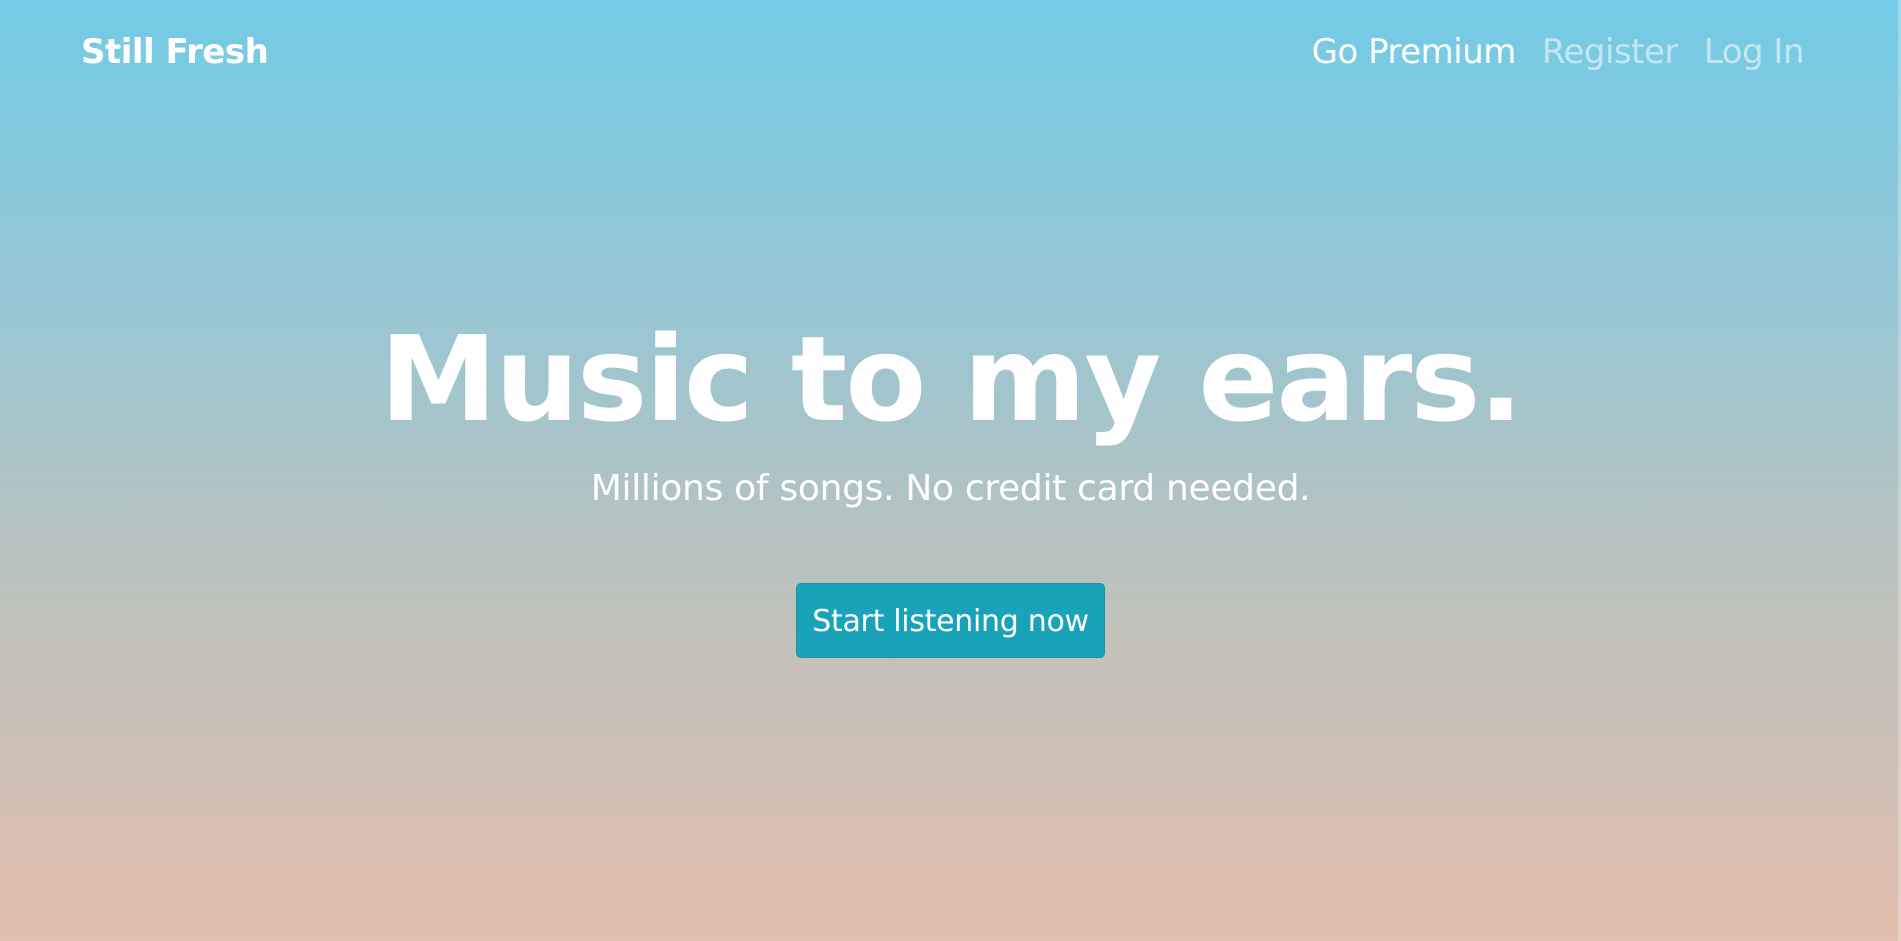  I want to click on nav-link-register: Register, so click(1610, 52).